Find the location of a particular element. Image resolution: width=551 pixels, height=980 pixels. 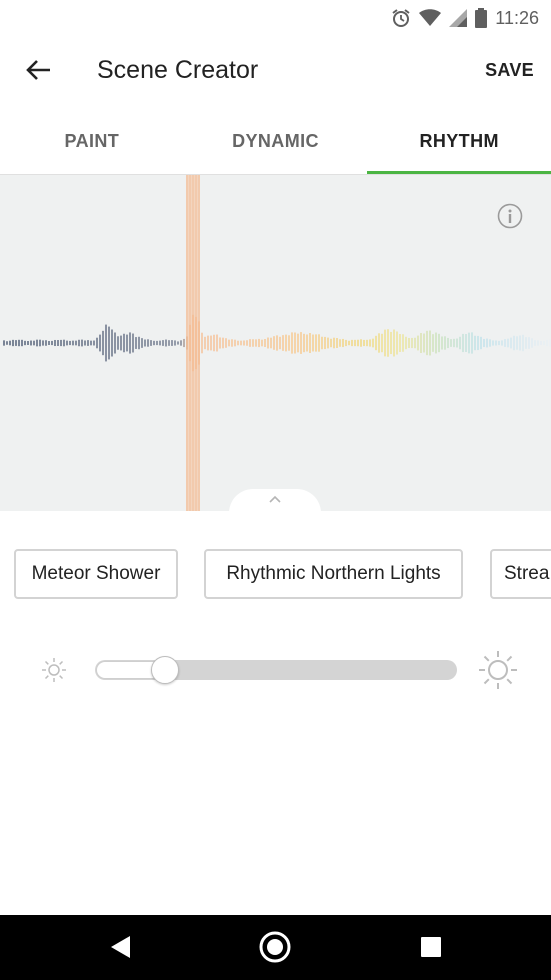

brightness-track is located at coordinates (276, 670).